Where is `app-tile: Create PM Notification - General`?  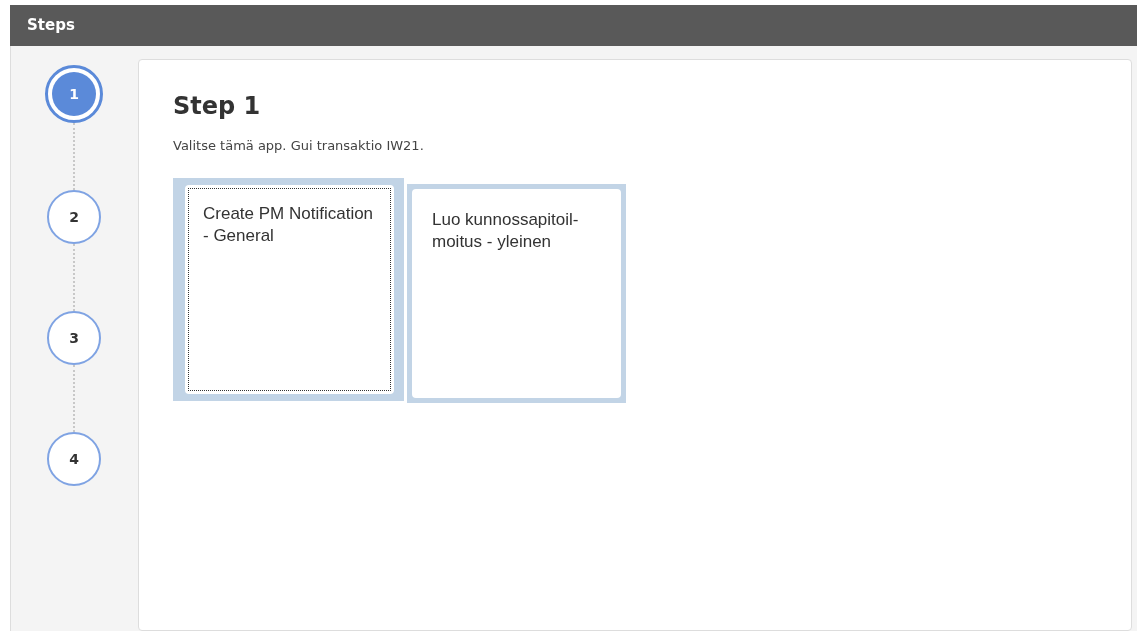 app-tile: Create PM Notification - General is located at coordinates (289, 289).